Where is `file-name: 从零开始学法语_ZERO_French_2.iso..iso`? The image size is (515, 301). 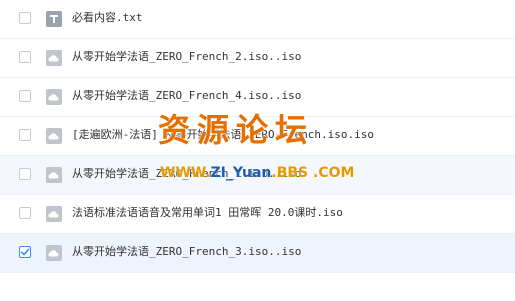
file-name: 从零开始学法语_ZERO_French_2.iso..iso is located at coordinates (186, 57).